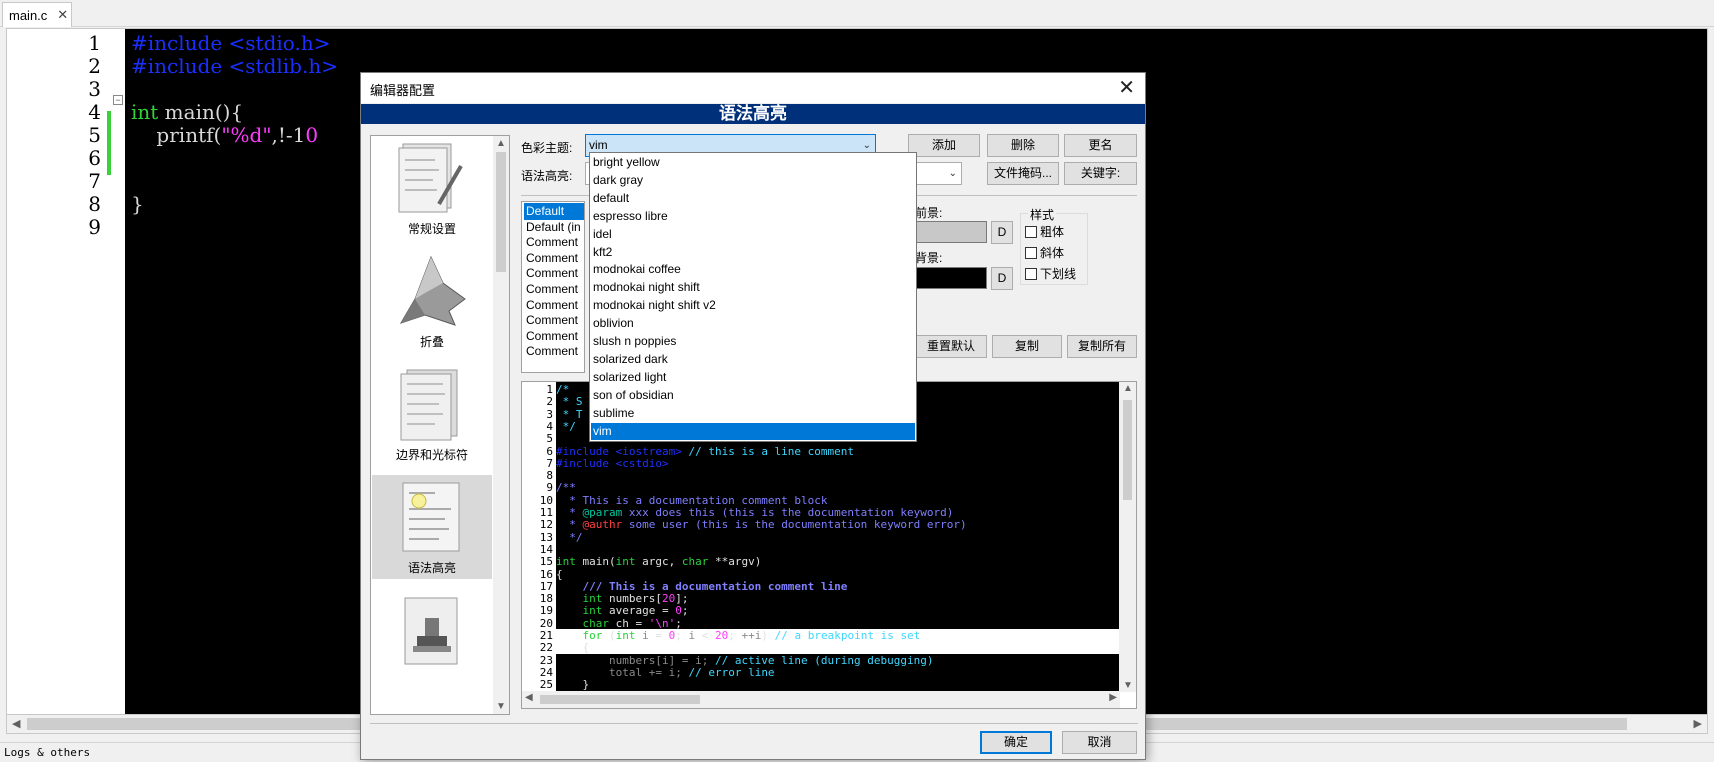 This screenshot has width=1714, height=762. I want to click on theme-option: vim, so click(753, 431).